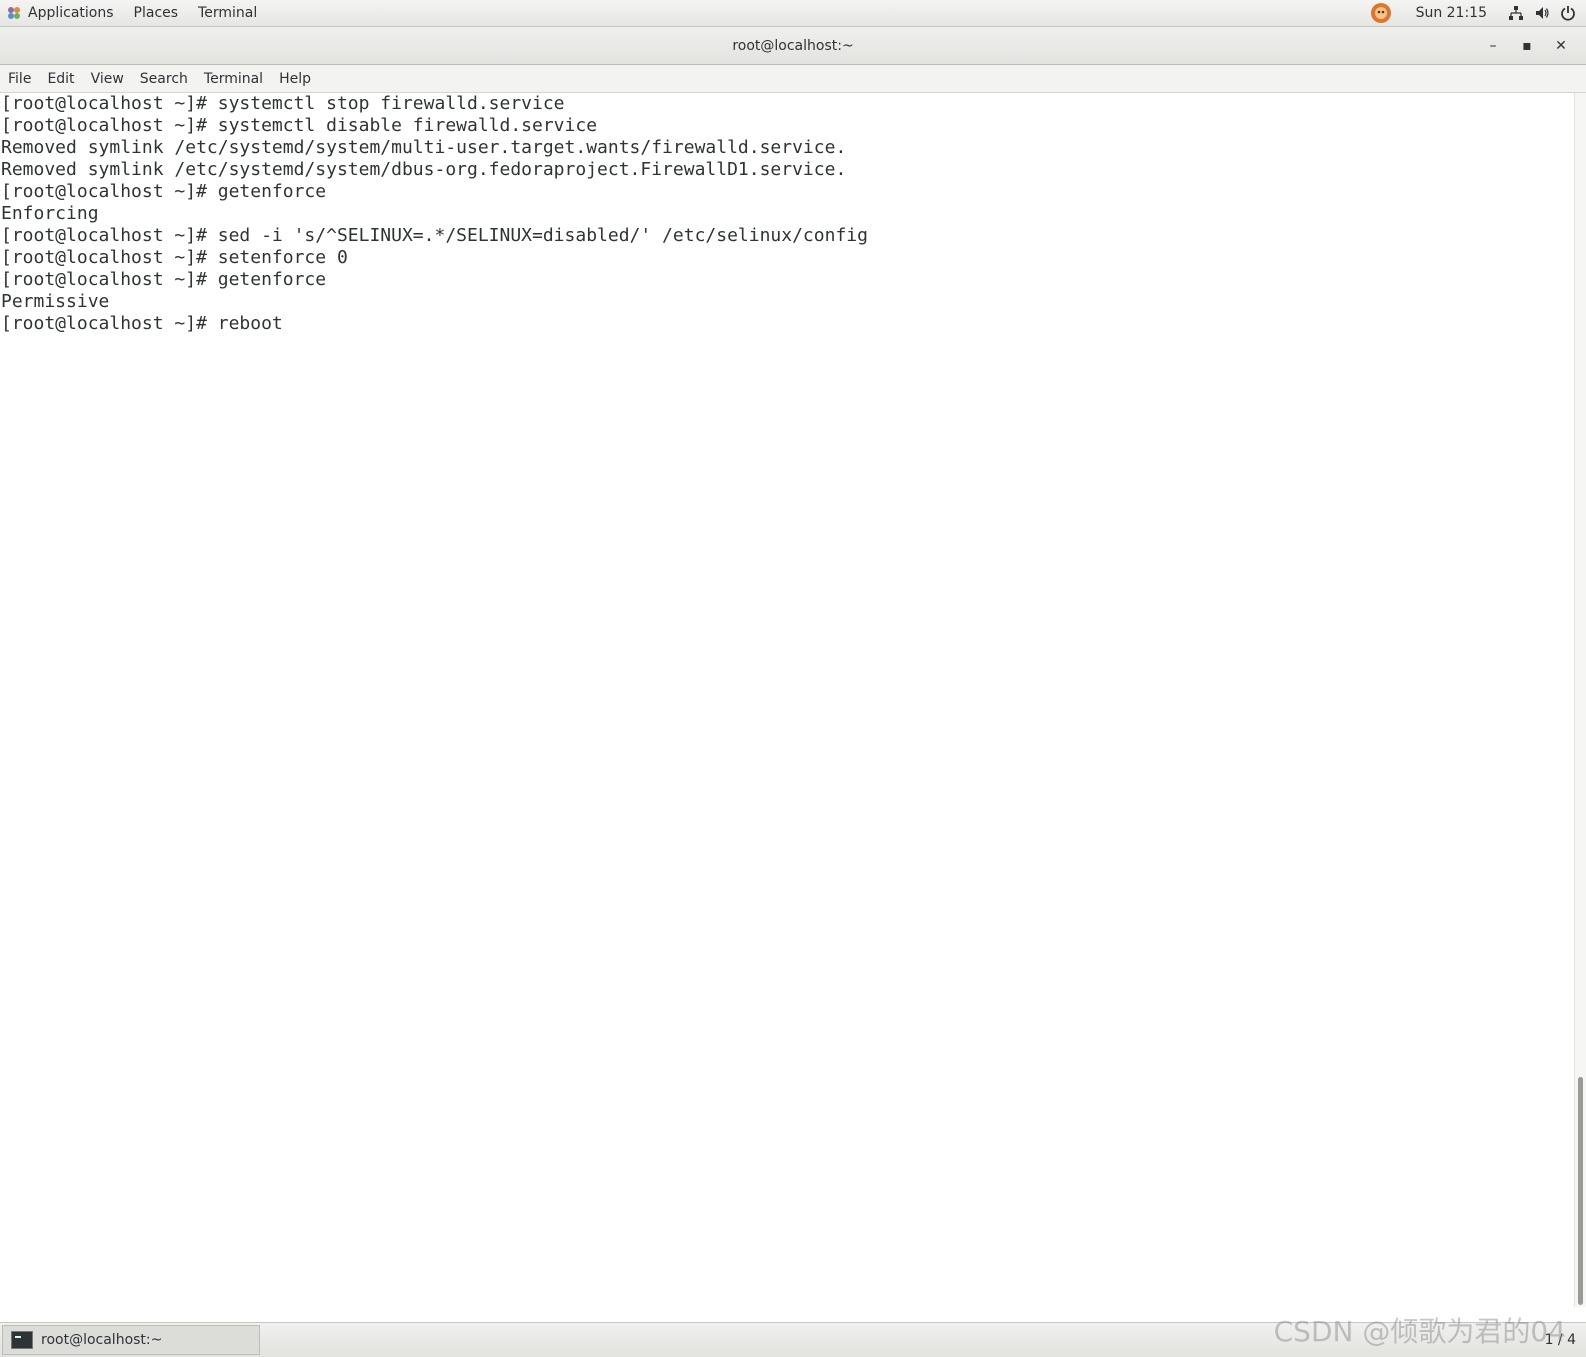  I want to click on menu-search-label: Search, so click(163, 78).